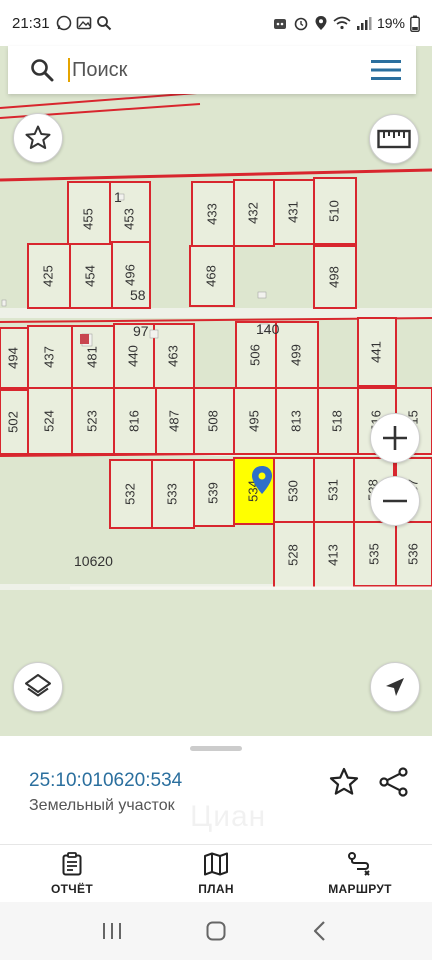 This screenshot has height=960, width=432. I want to click on my-location-button, so click(395, 687).